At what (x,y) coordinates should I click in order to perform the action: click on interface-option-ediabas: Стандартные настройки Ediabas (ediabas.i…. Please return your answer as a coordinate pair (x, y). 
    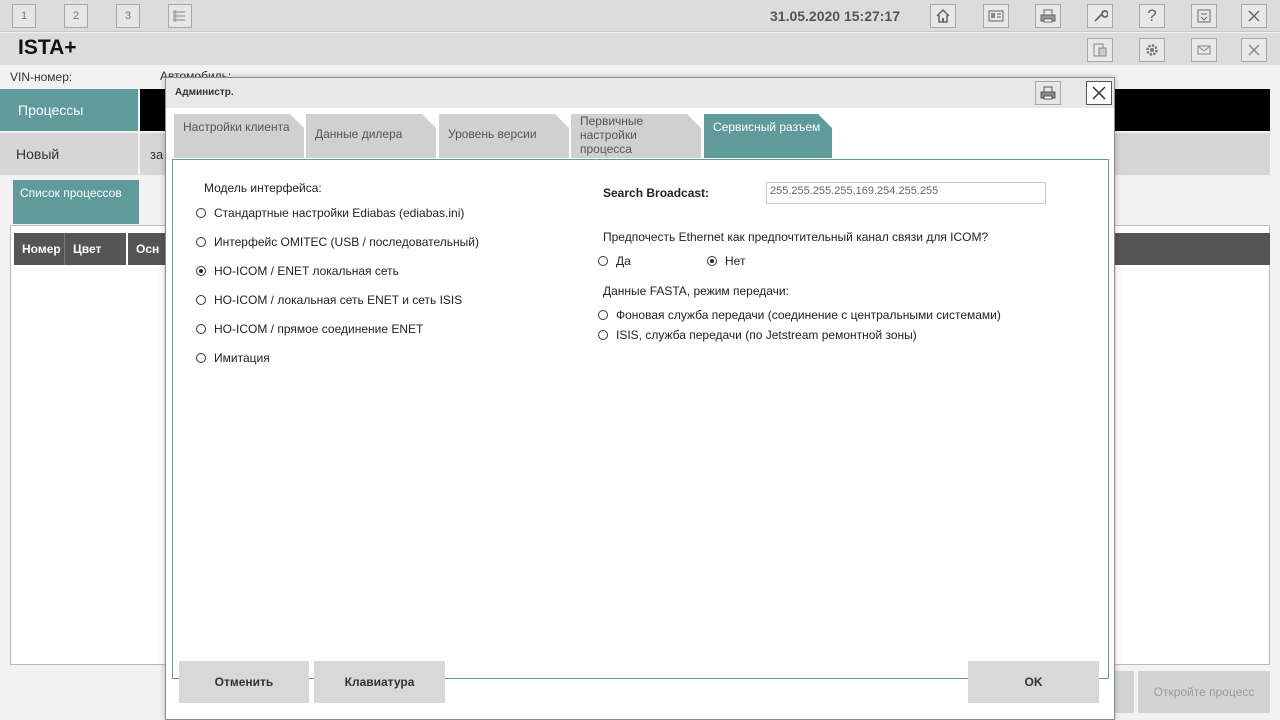
    Looking at the image, I should click on (330, 213).